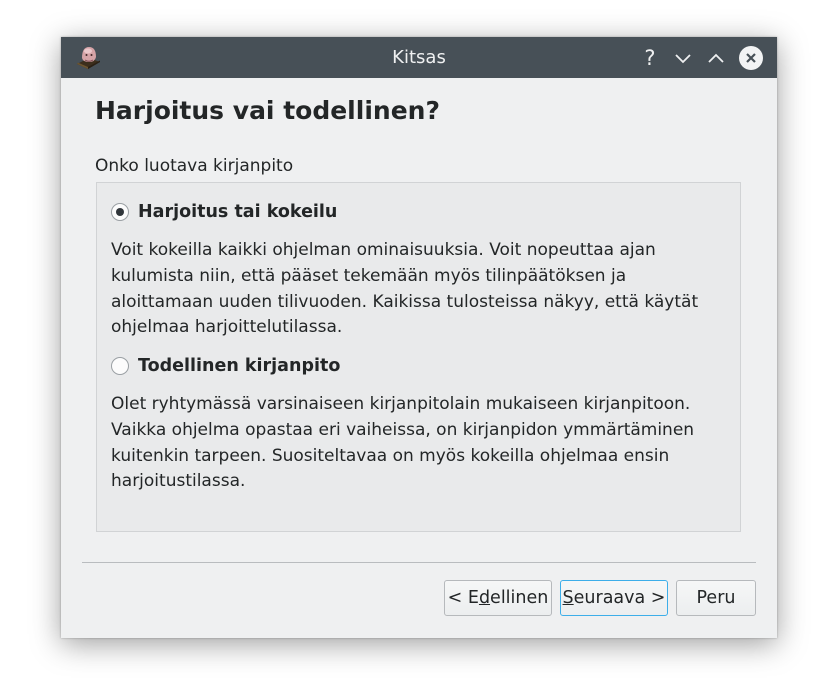 The width and height of the screenshot is (838, 699). Describe the element at coordinates (683, 58) in the screenshot. I see `minimize-icon` at that location.